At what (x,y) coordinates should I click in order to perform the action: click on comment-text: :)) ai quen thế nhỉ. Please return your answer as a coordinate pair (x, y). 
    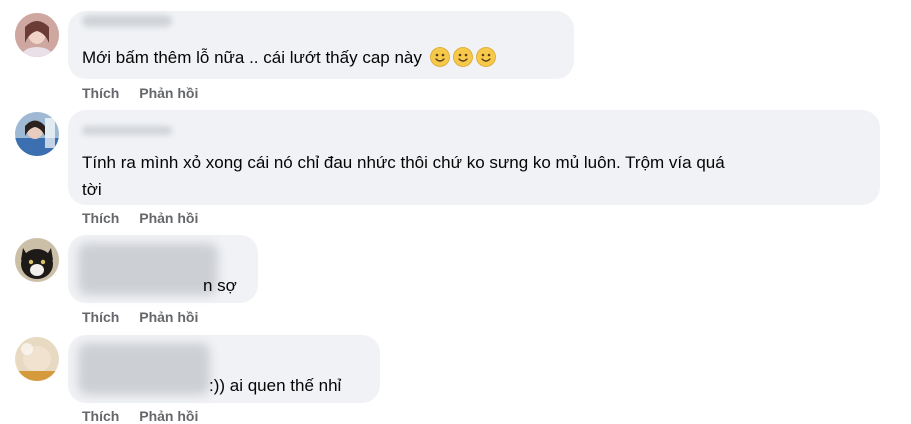
    Looking at the image, I should click on (275, 385).